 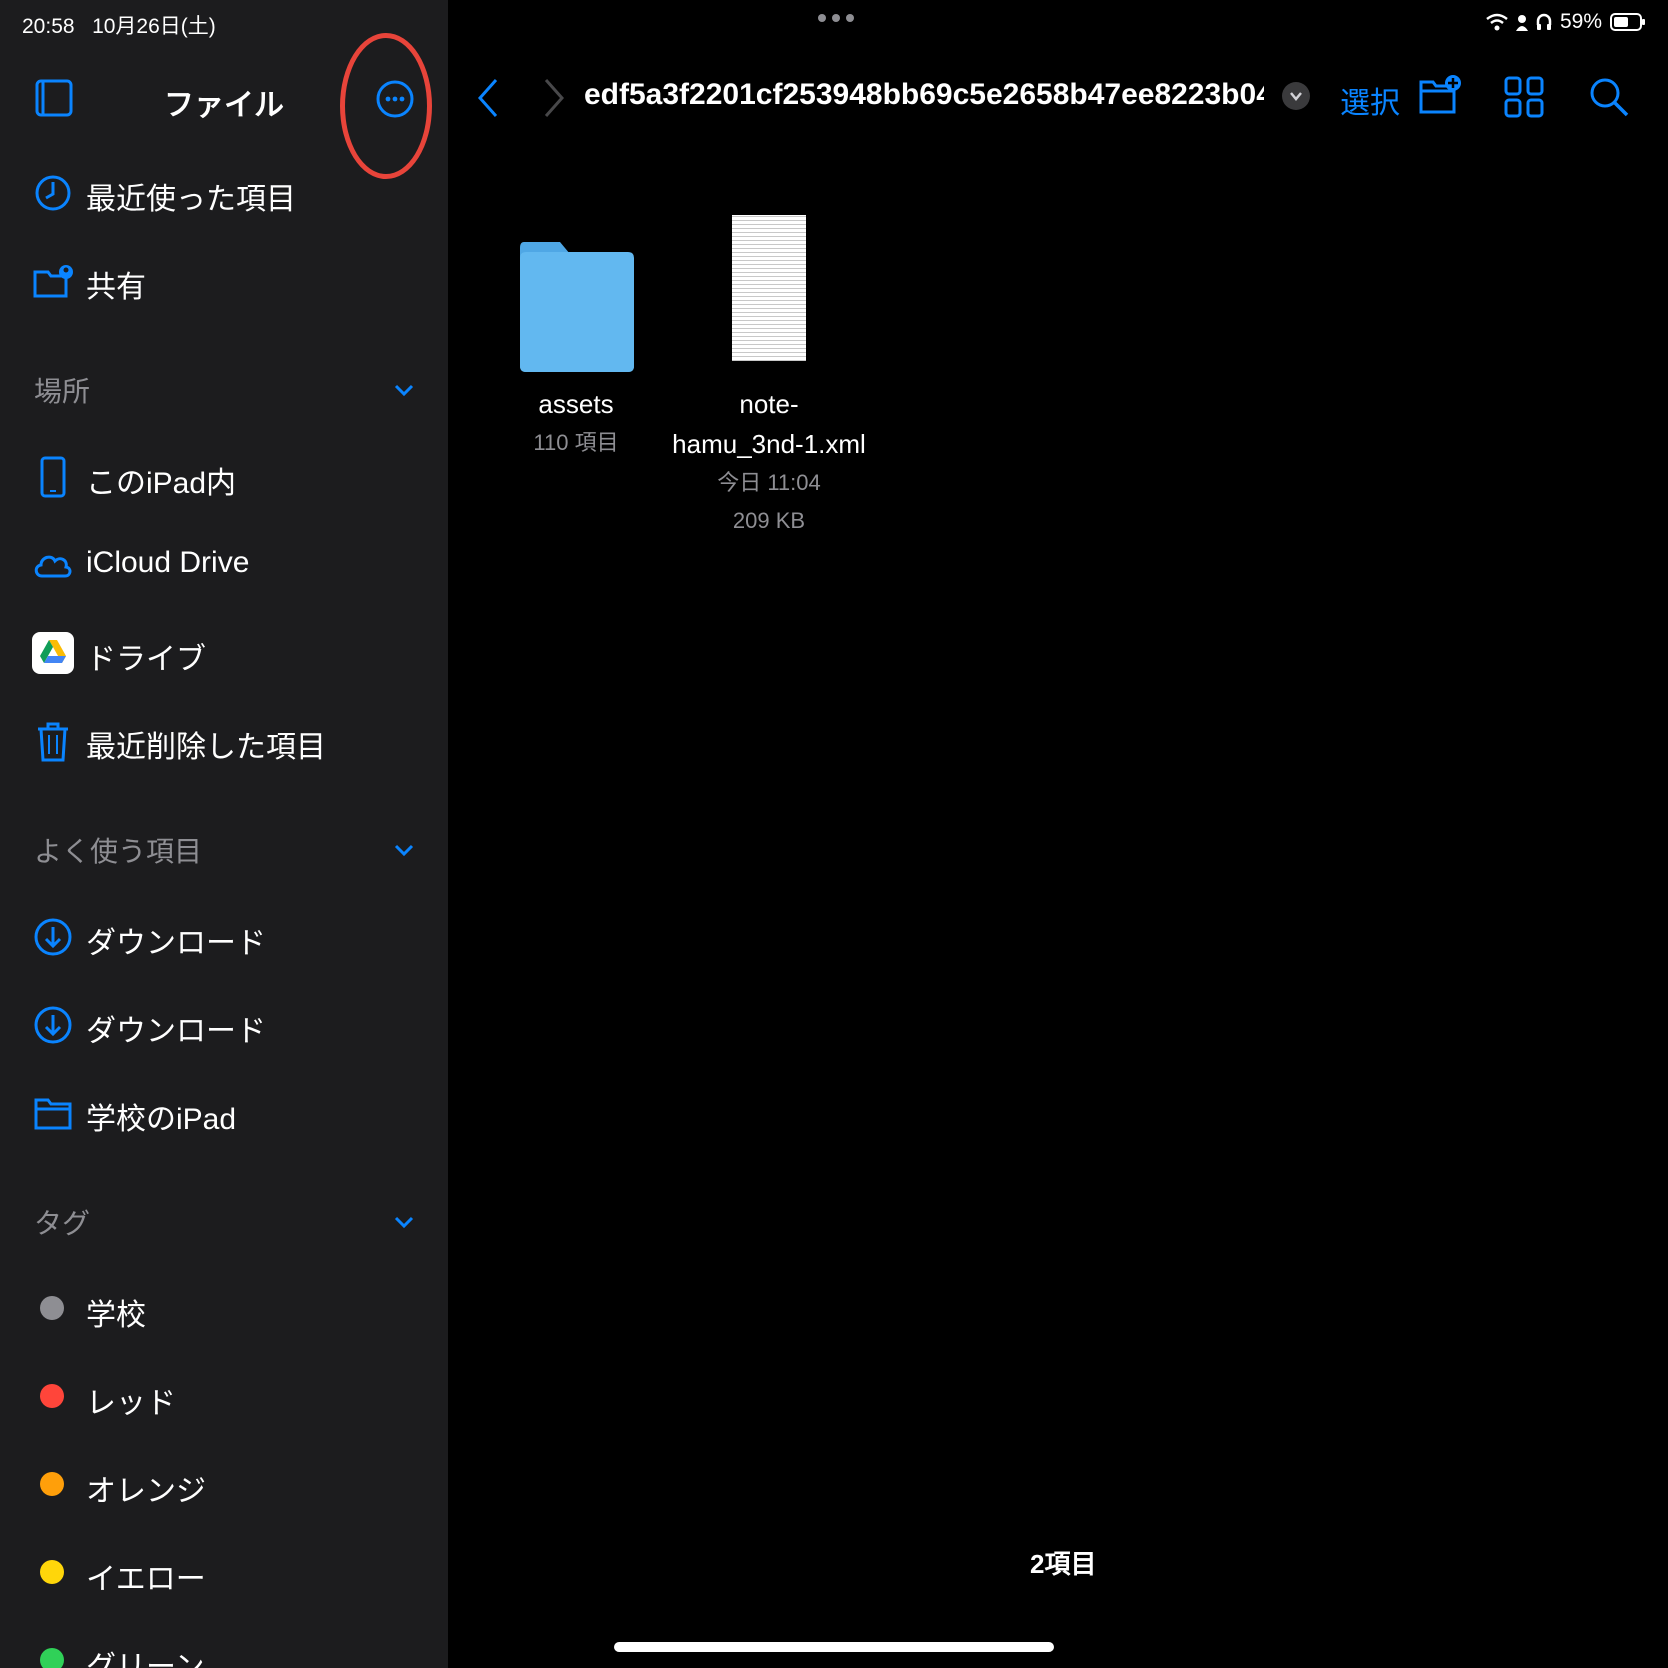 What do you see at coordinates (1370, 100) in the screenshot?
I see `select-button: 選択` at bounding box center [1370, 100].